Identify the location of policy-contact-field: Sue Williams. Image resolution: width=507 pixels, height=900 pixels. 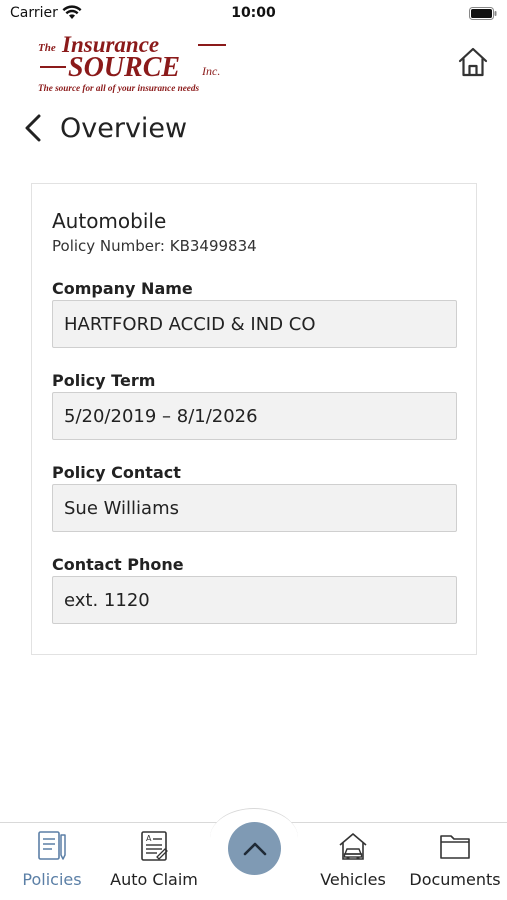
(254, 508).